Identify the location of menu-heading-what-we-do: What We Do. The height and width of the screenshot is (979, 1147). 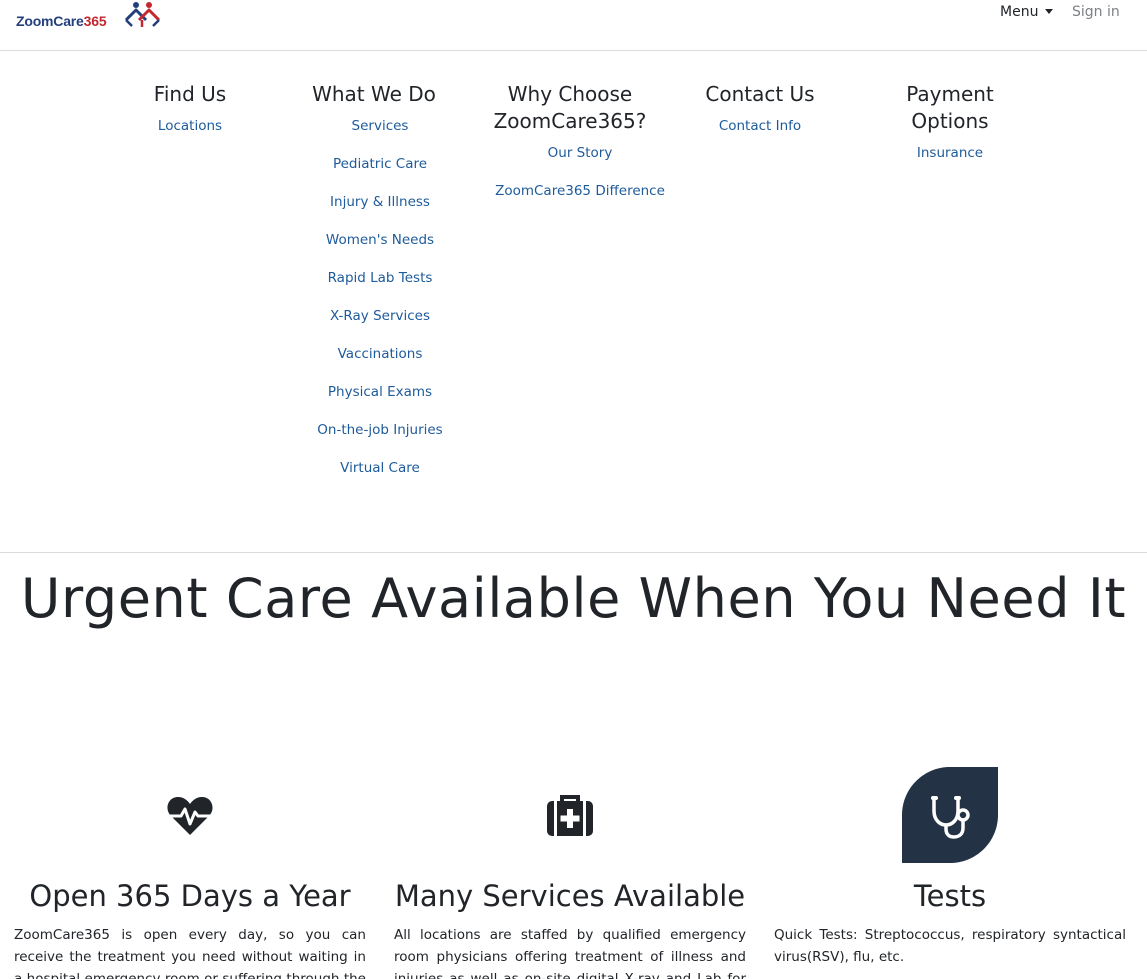
(374, 94).